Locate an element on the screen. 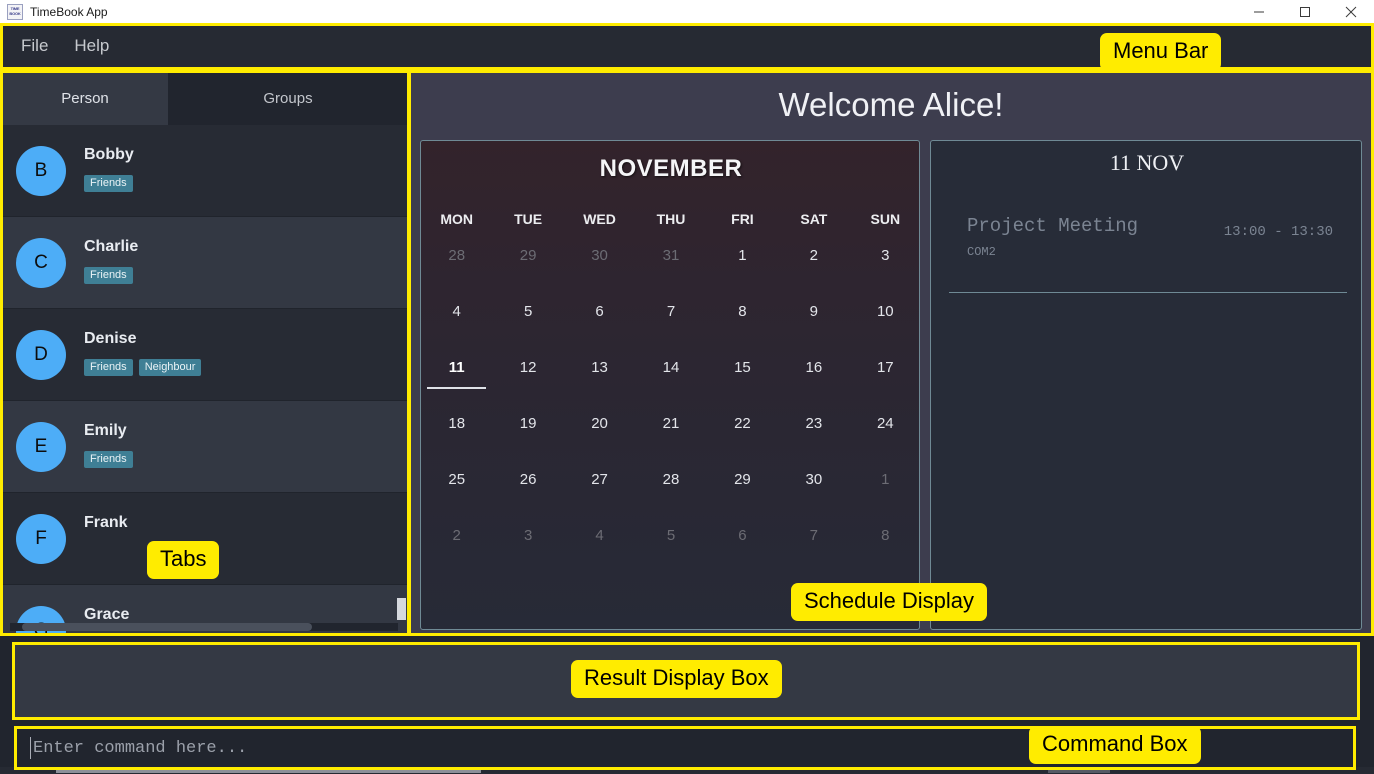  calendar-day-cell: 26 is located at coordinates (527, 491).